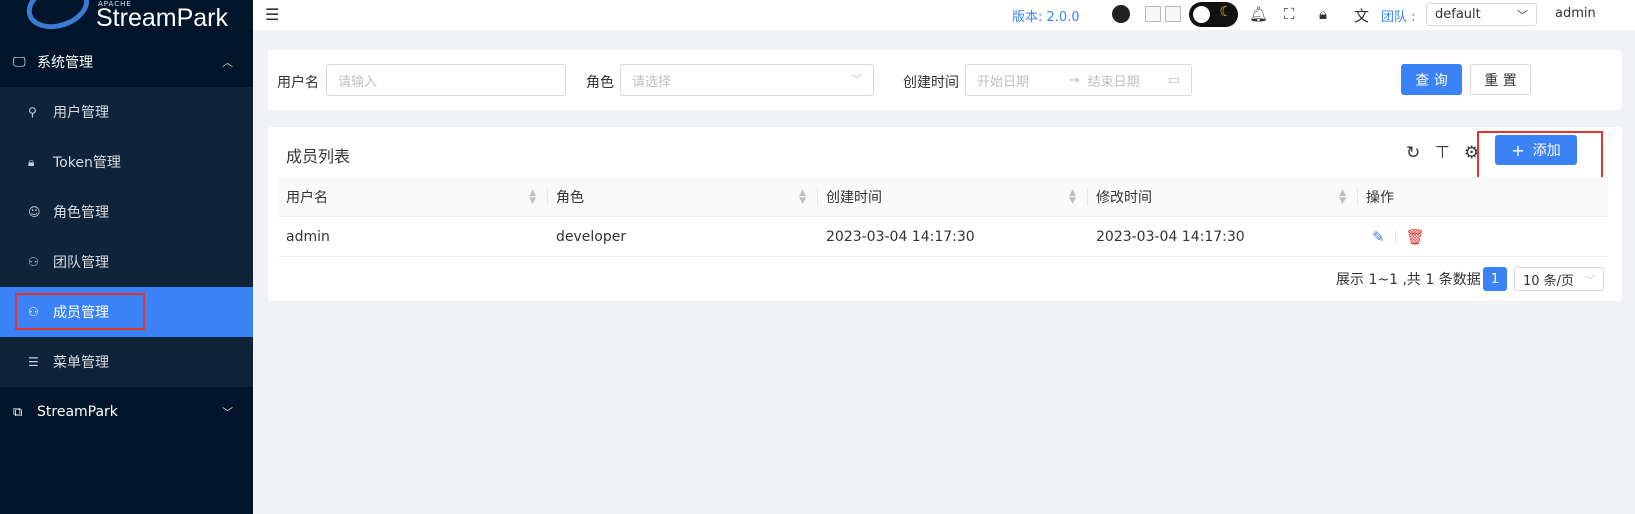  Describe the element at coordinates (126, 162) in the screenshot. I see `sidebar-item-token: 🔒︎ Token管理` at that location.